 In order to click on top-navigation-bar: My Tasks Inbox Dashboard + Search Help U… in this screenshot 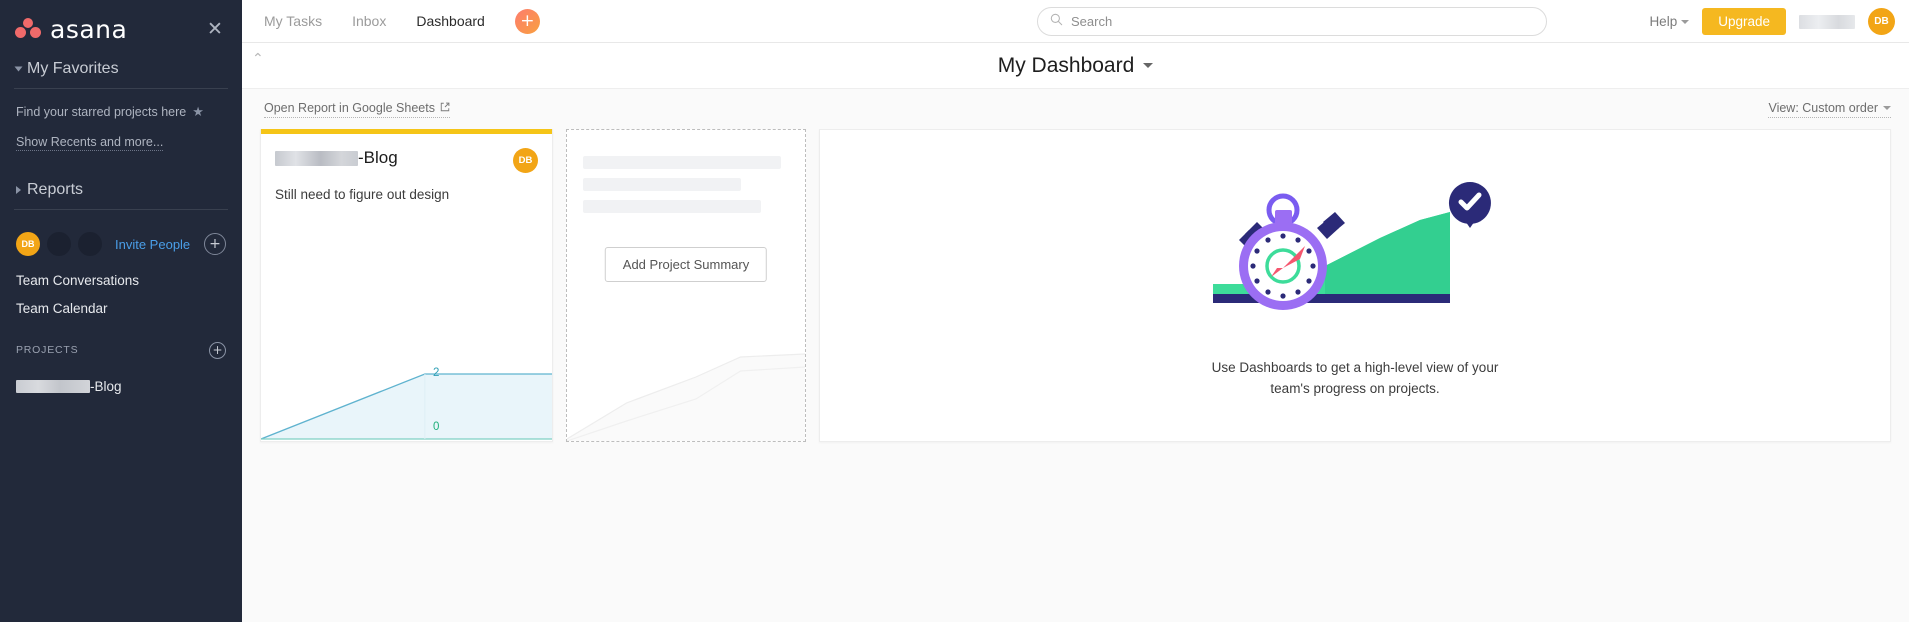, I will do `click(1075, 21)`.